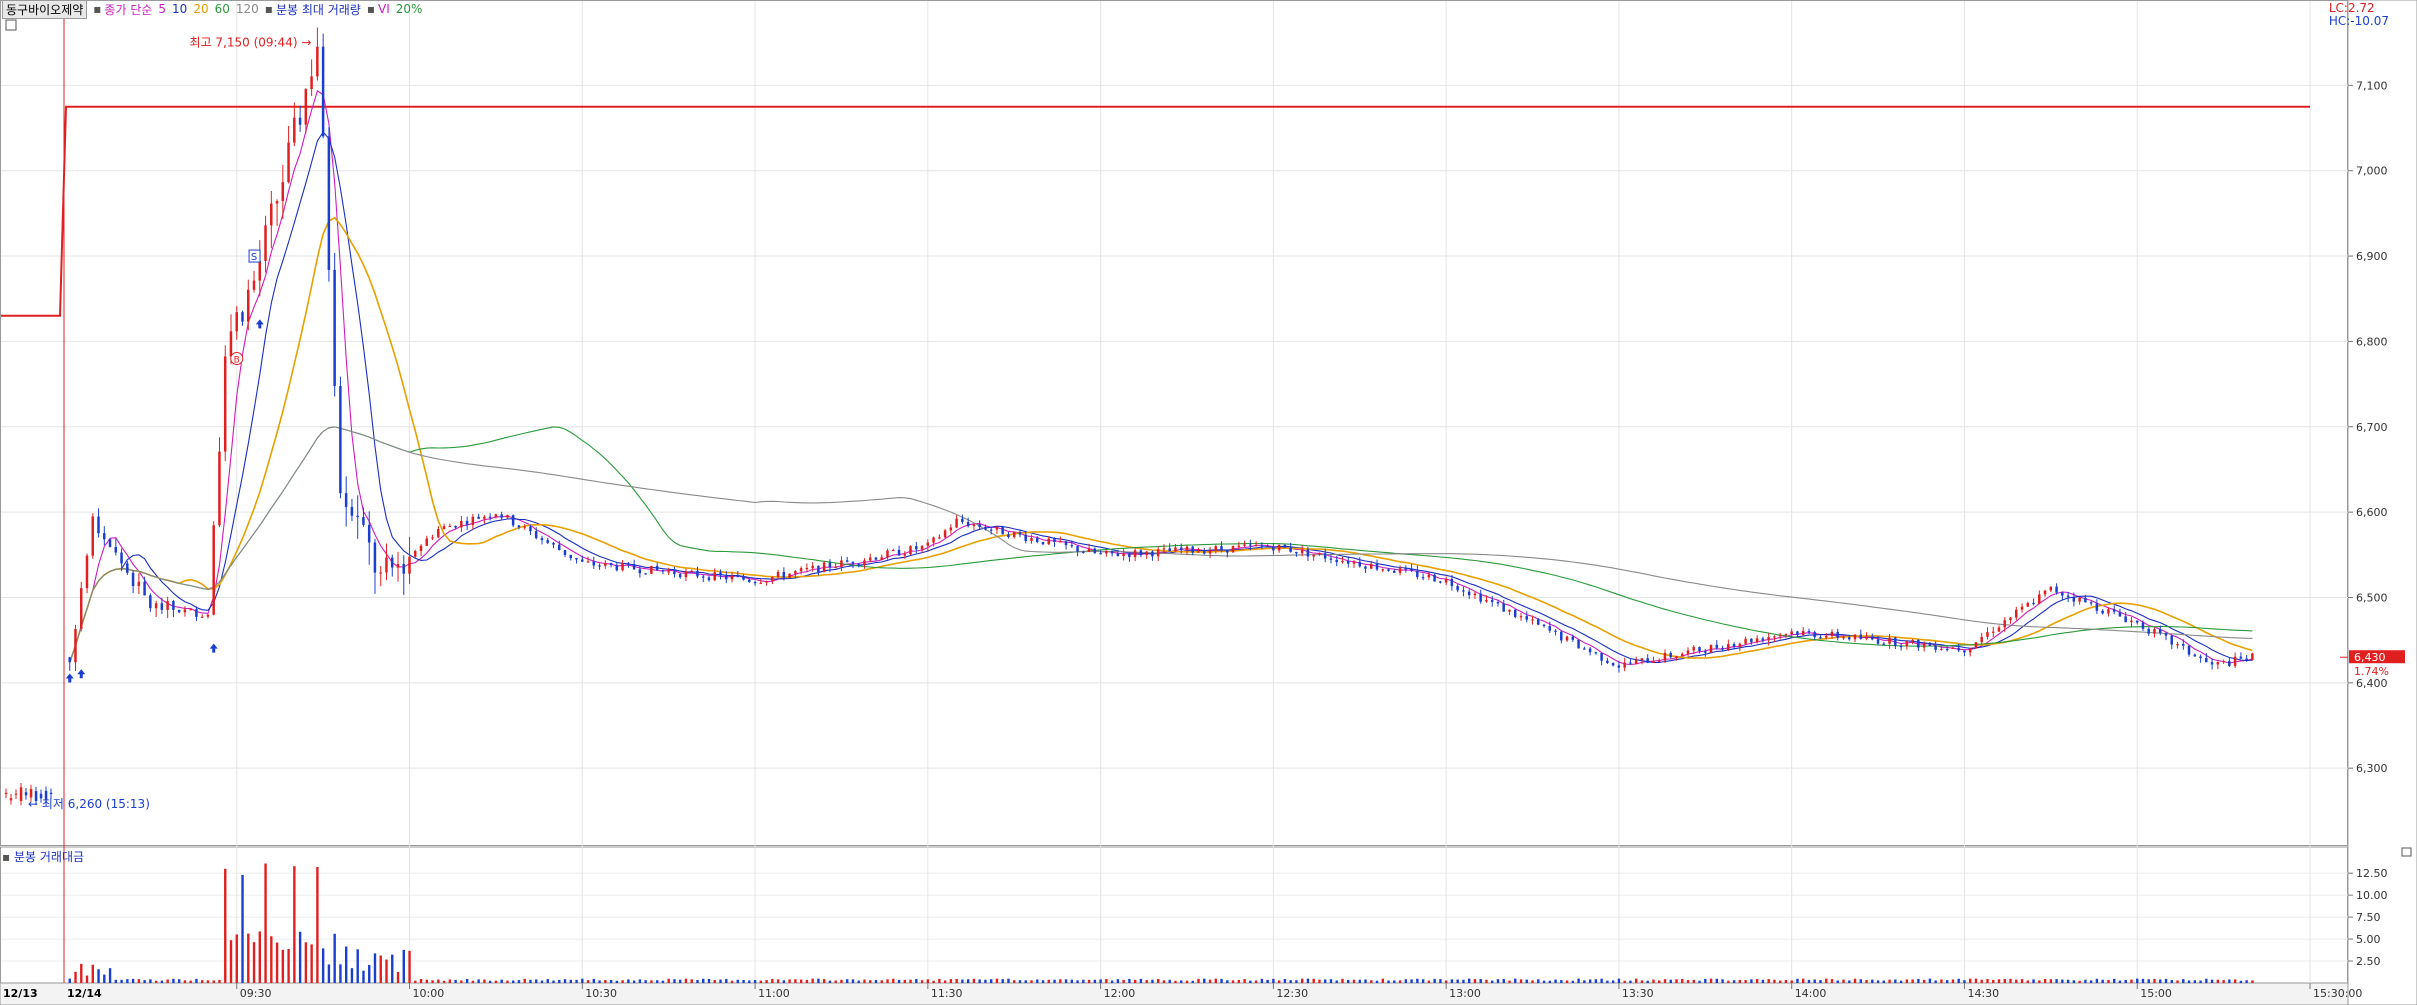  I want to click on price-tick-label: 6,500, so click(2372, 597).